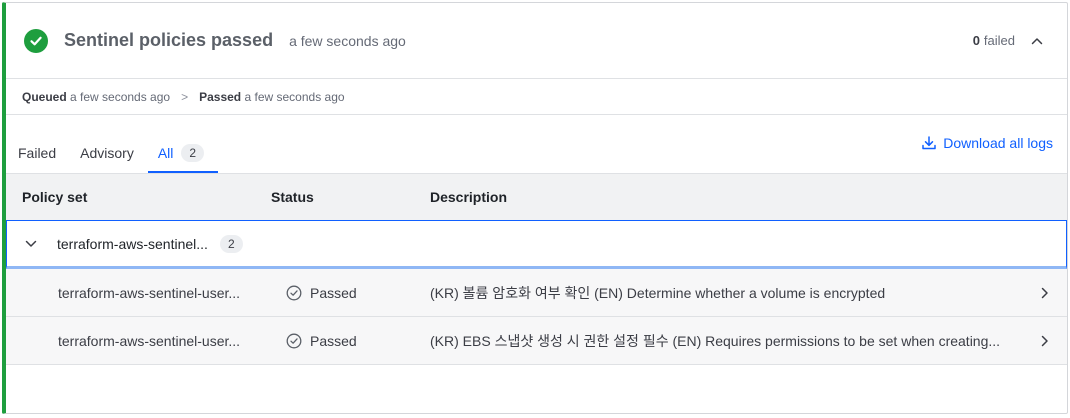 This screenshot has width=1070, height=418. Describe the element at coordinates (120, 96) in the screenshot. I see `queued-time: a few seconds ago` at that location.